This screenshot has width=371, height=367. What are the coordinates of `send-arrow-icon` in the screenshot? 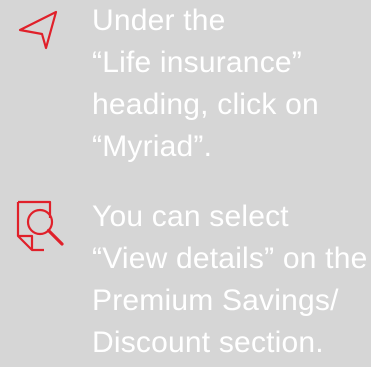 It's located at (38, 30).